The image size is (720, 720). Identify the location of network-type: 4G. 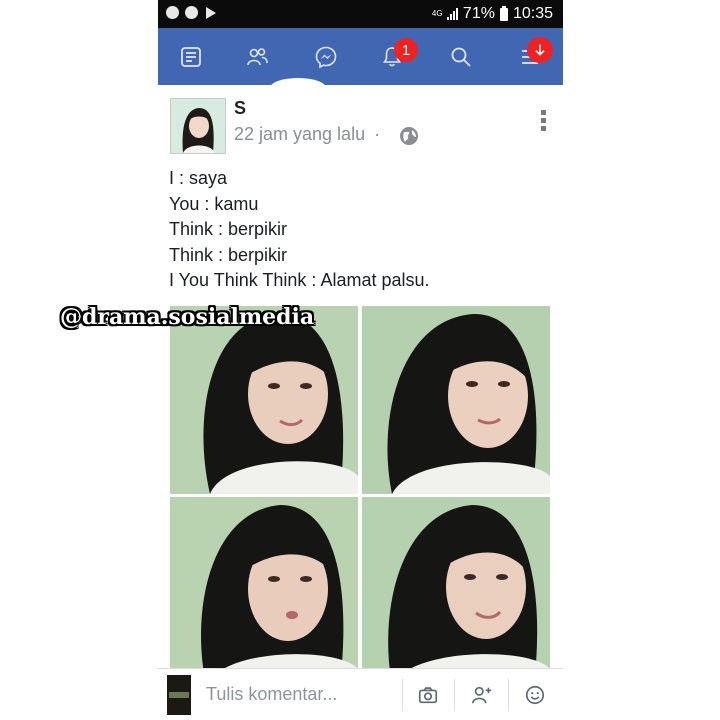
(437, 13).